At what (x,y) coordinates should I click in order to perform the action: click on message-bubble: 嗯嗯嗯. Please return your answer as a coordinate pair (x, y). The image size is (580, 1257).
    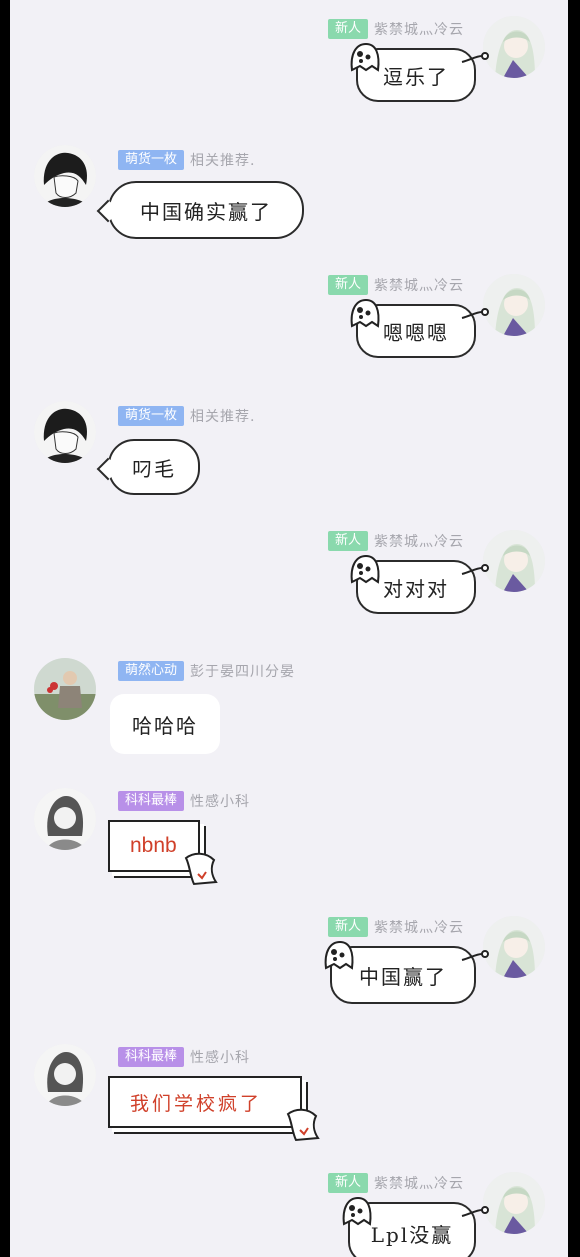
    Looking at the image, I should click on (419, 328).